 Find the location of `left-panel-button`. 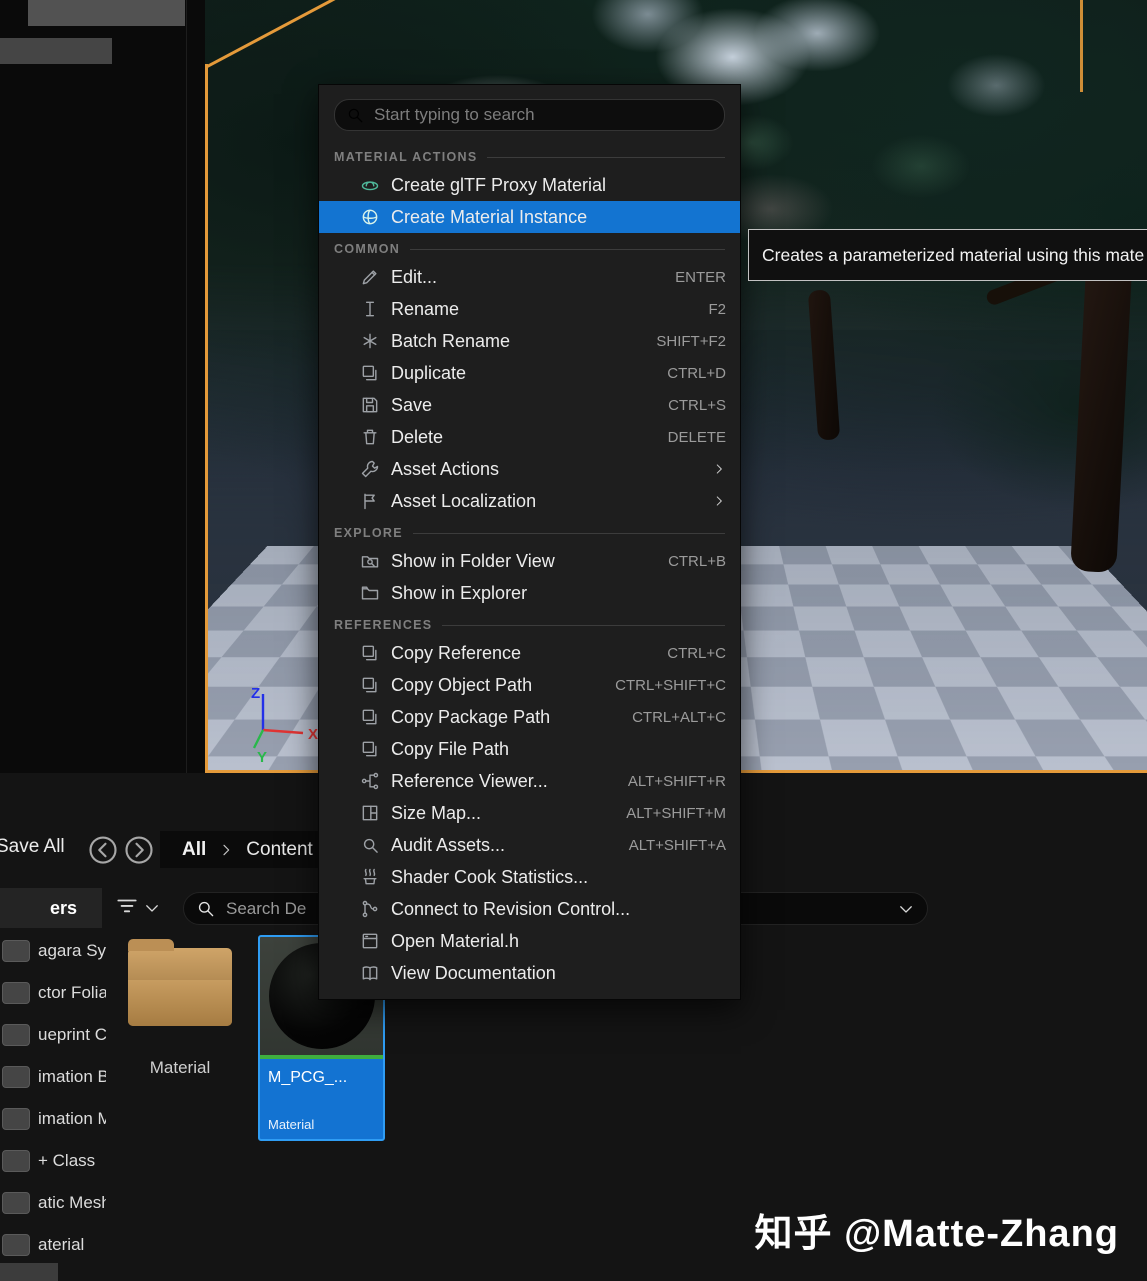

left-panel-button is located at coordinates (106, 13).